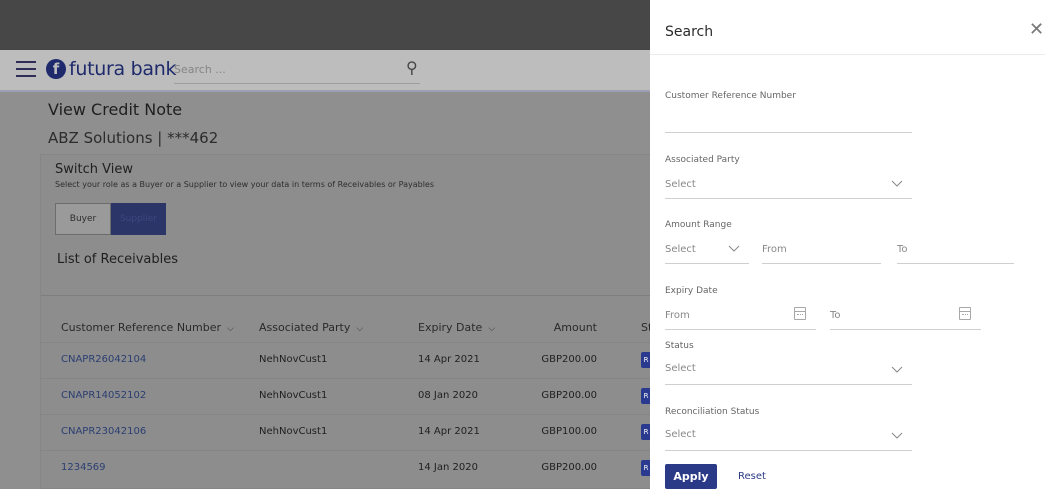 Image resolution: width=1045 pixels, height=489 pixels. Describe the element at coordinates (691, 291) in the screenshot. I see `expiry-date-label: Expiry Date` at that location.